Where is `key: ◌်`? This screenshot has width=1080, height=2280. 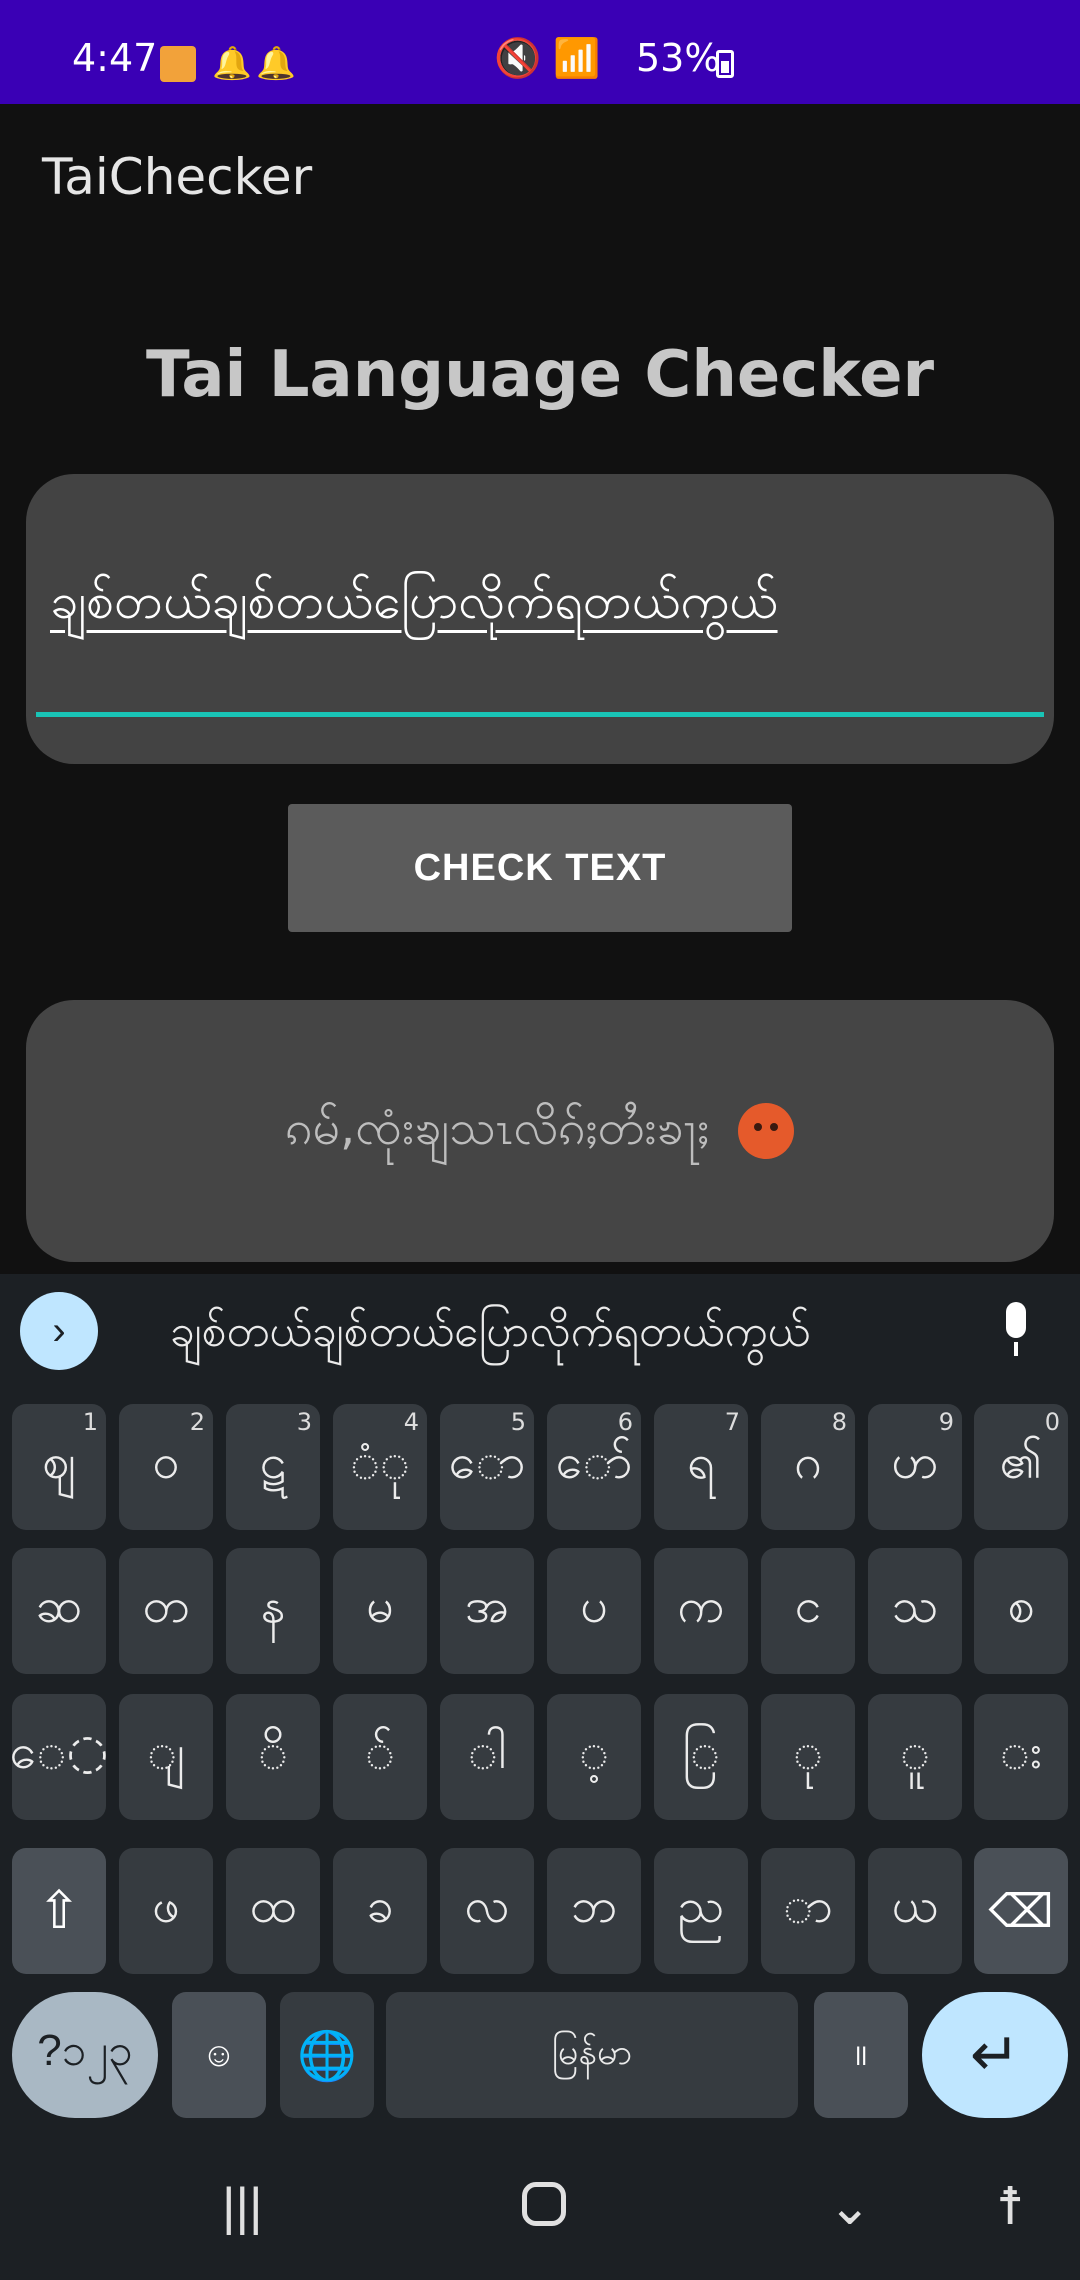 key: ◌် is located at coordinates (380, 1757).